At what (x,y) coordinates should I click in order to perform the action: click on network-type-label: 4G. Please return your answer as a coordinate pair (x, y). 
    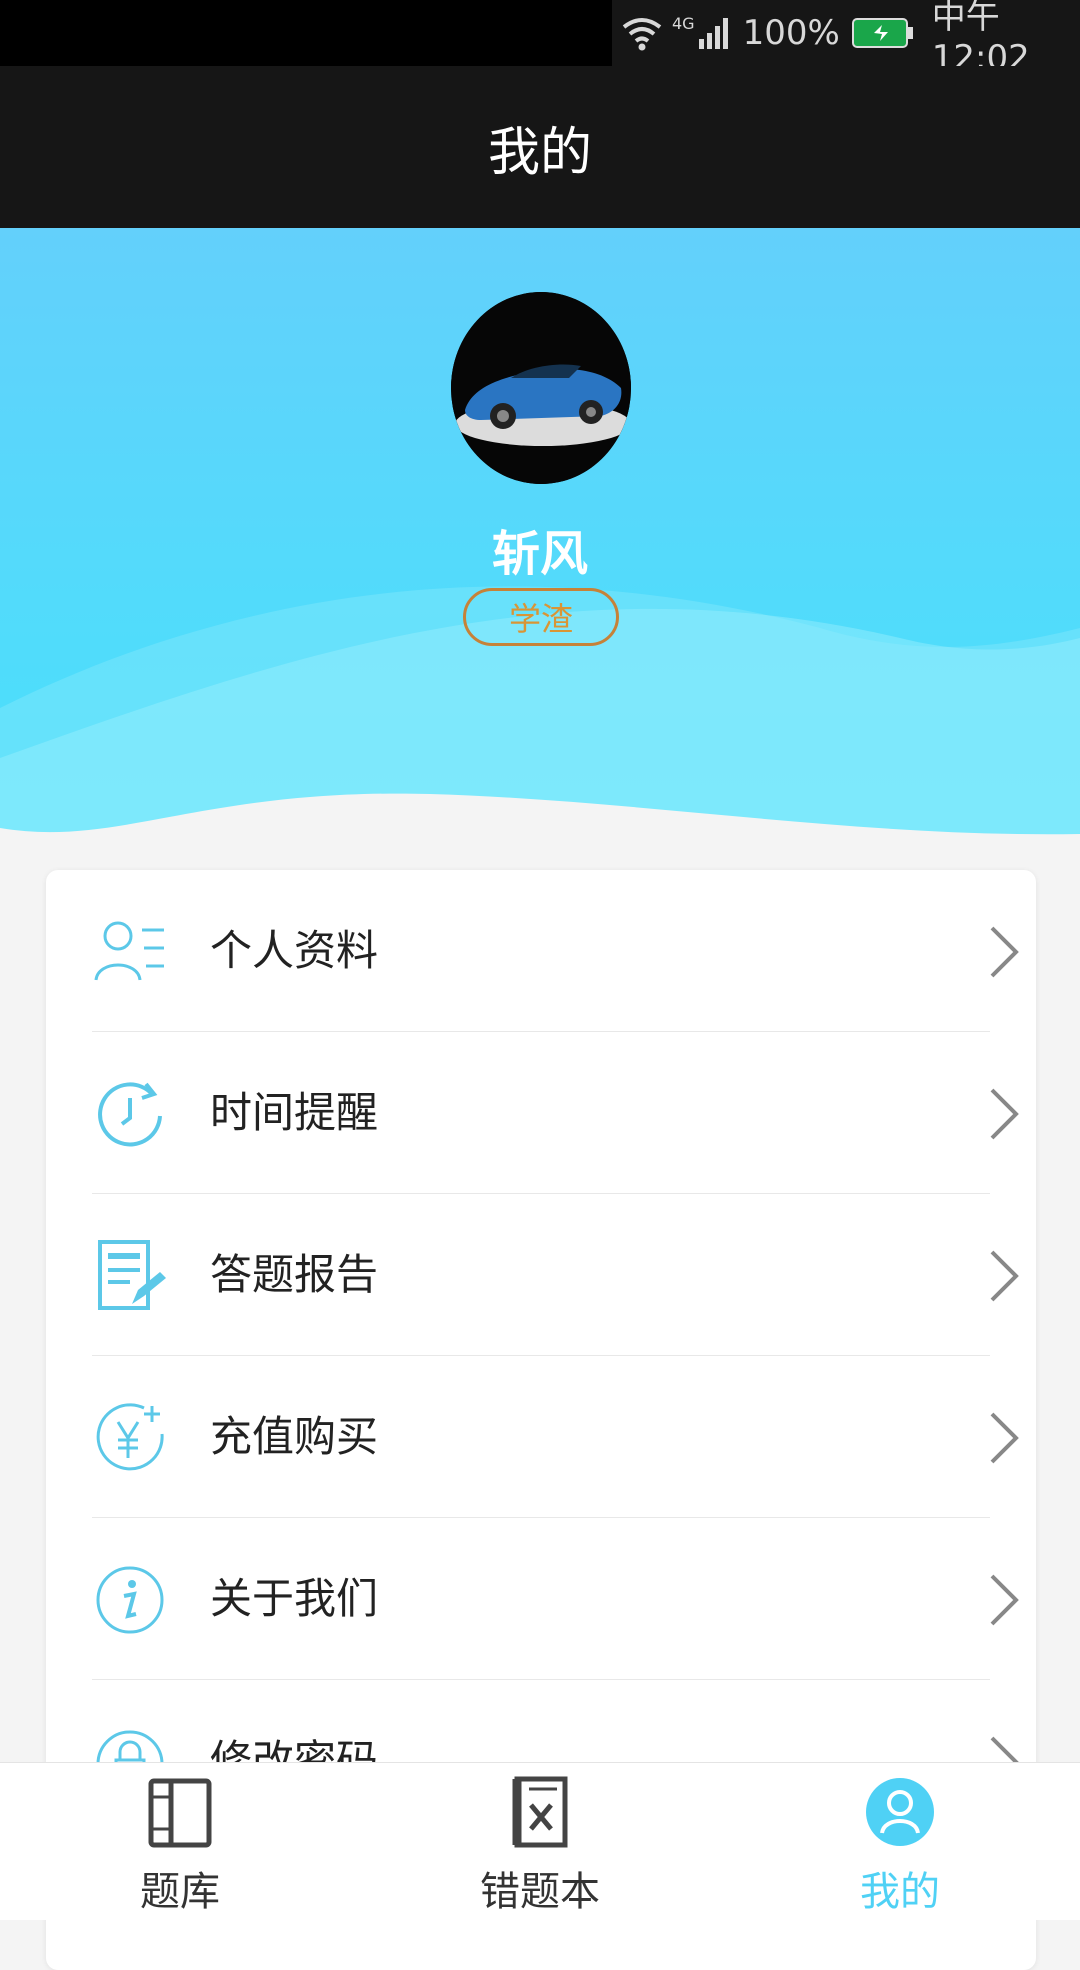
    Looking at the image, I should click on (683, 23).